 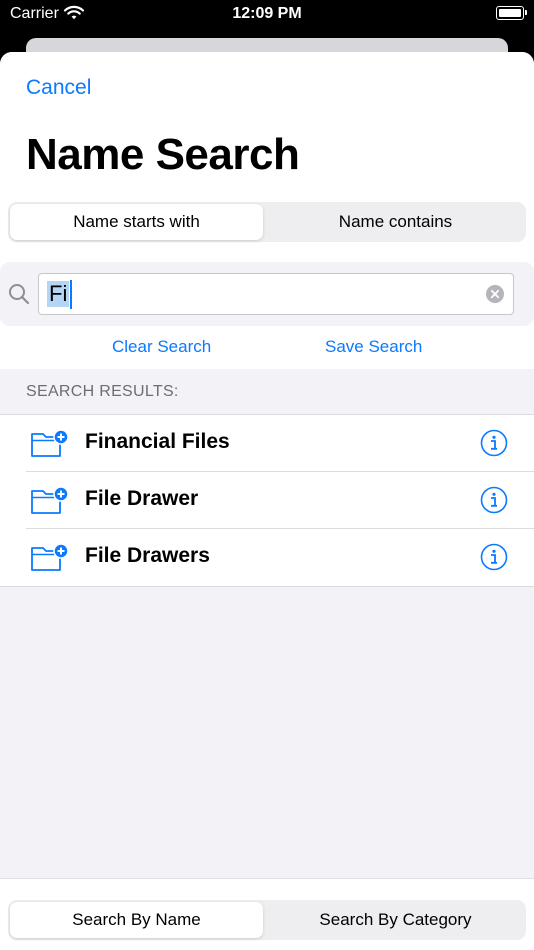 What do you see at coordinates (267, 222) in the screenshot?
I see `match-mode-segmented-control: Name starts with Name contains` at bounding box center [267, 222].